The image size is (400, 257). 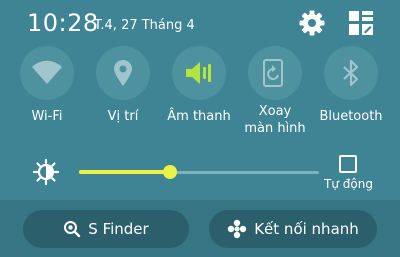 What do you see at coordinates (125, 172) in the screenshot?
I see `brightness-fill` at bounding box center [125, 172].